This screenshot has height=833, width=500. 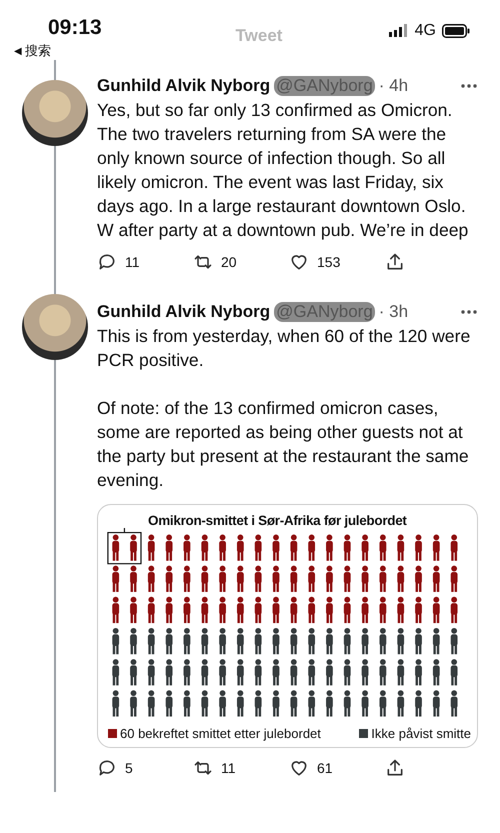 I want to click on signal-icon, so click(x=398, y=31).